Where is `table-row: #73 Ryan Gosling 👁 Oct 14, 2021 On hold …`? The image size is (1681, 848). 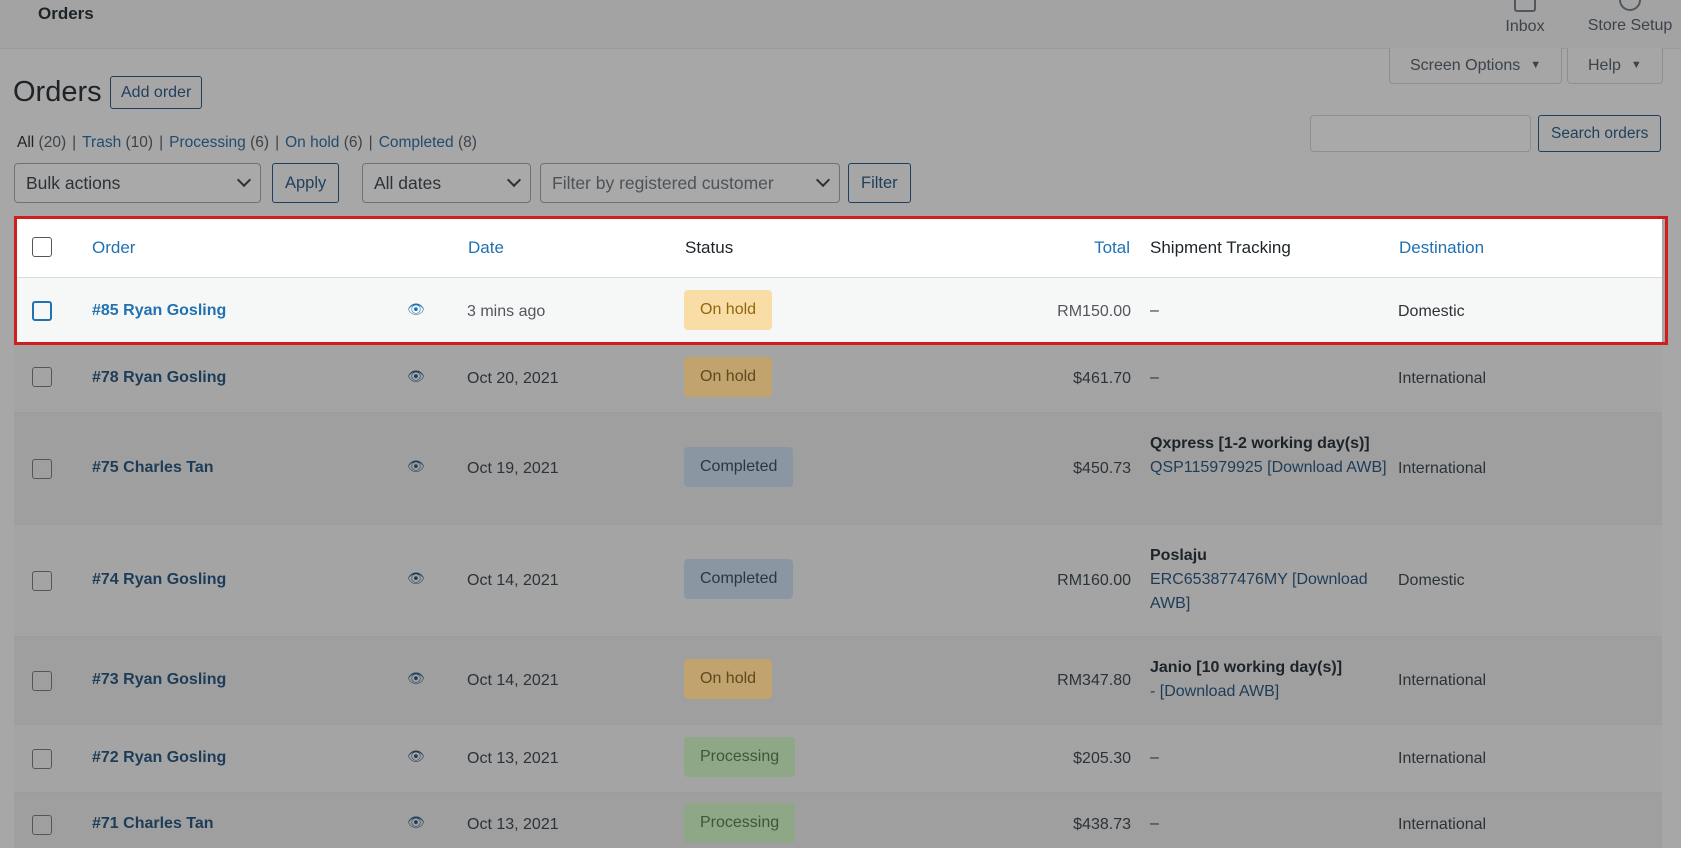
table-row: #73 Ryan Gosling 👁 Oct 14, 2021 On hold … is located at coordinates (838, 681).